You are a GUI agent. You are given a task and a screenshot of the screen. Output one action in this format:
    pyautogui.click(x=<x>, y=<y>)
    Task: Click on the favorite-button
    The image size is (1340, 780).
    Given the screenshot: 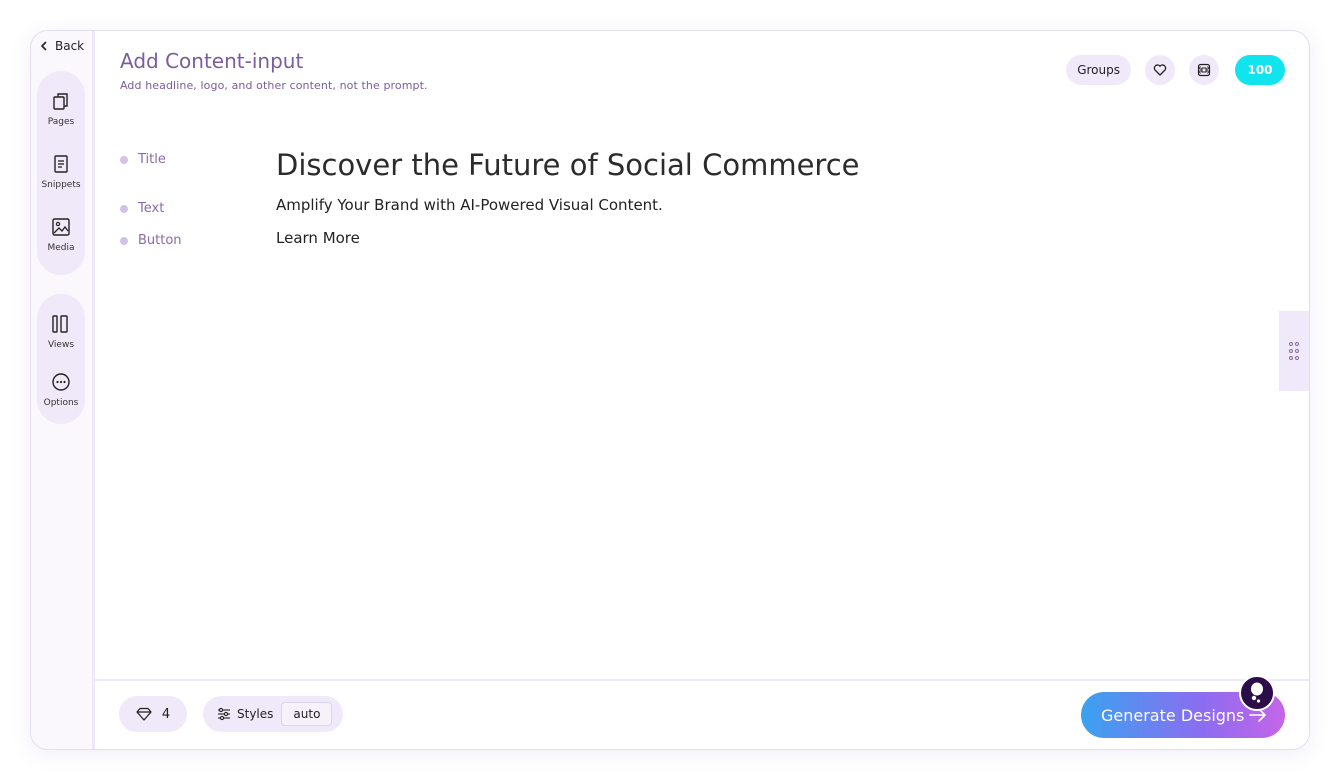 What is the action you would take?
    pyautogui.click(x=1160, y=70)
    